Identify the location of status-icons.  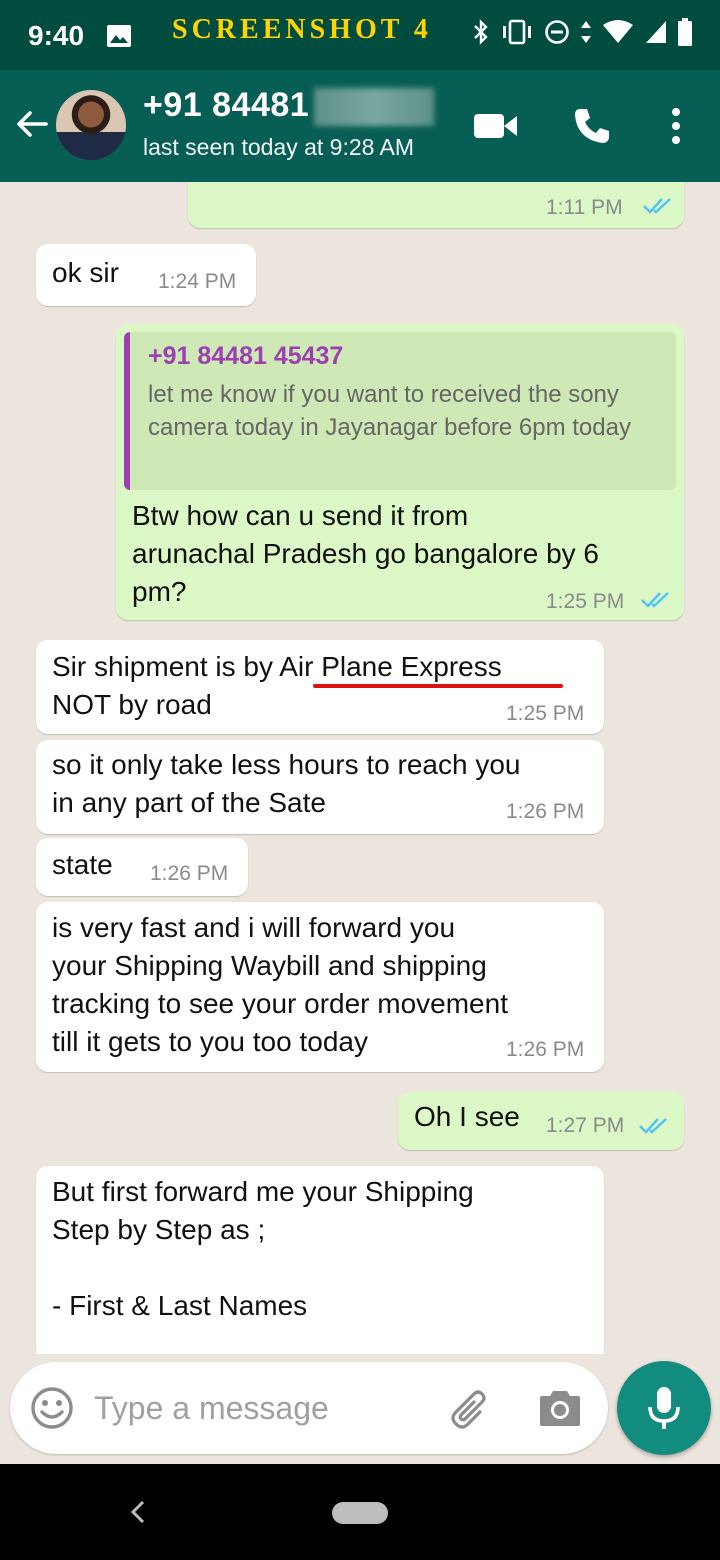
(582, 32).